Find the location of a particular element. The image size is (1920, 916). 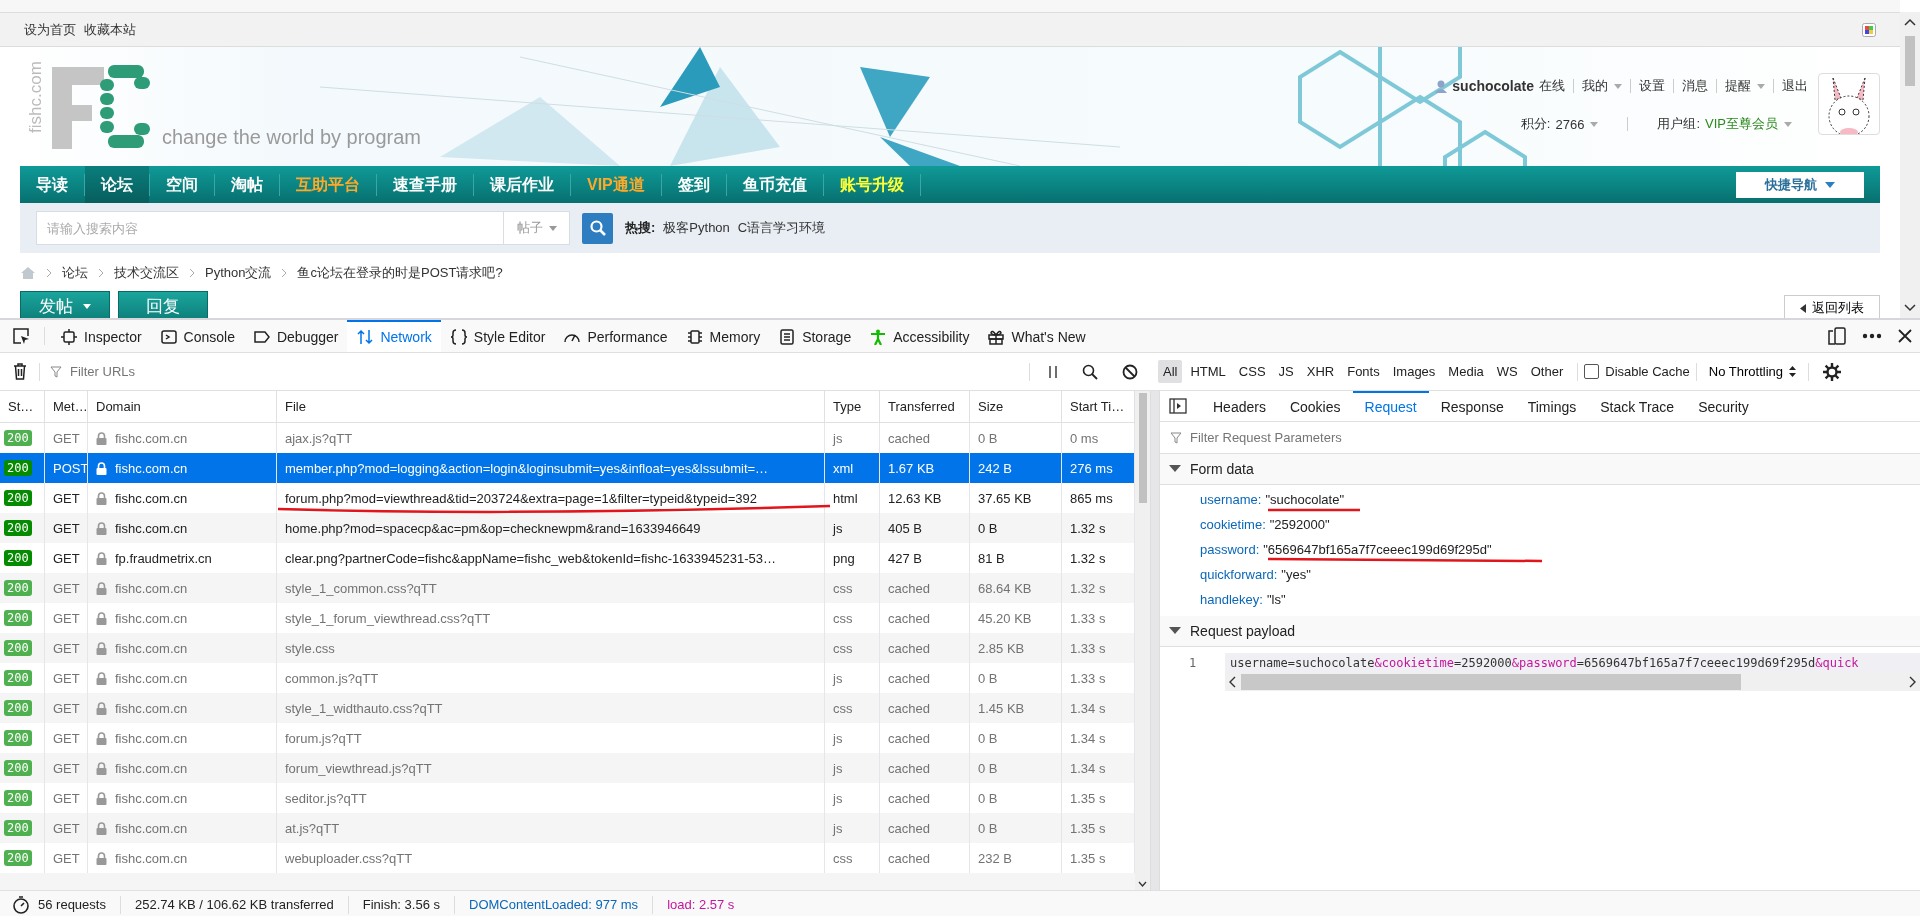

filter-parameters-field: Filter Request Parameters is located at coordinates (1554, 437).